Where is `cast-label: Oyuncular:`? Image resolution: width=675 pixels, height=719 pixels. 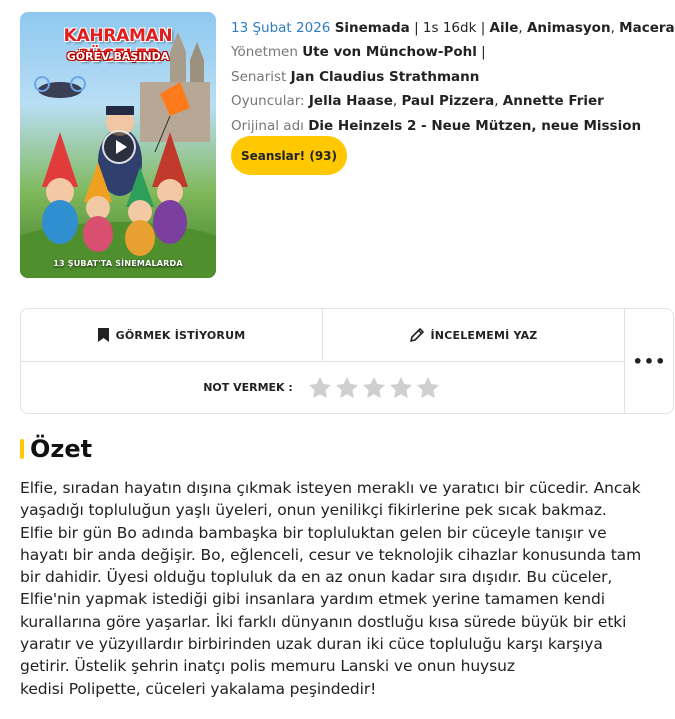
cast-label: Oyuncular: is located at coordinates (268, 101).